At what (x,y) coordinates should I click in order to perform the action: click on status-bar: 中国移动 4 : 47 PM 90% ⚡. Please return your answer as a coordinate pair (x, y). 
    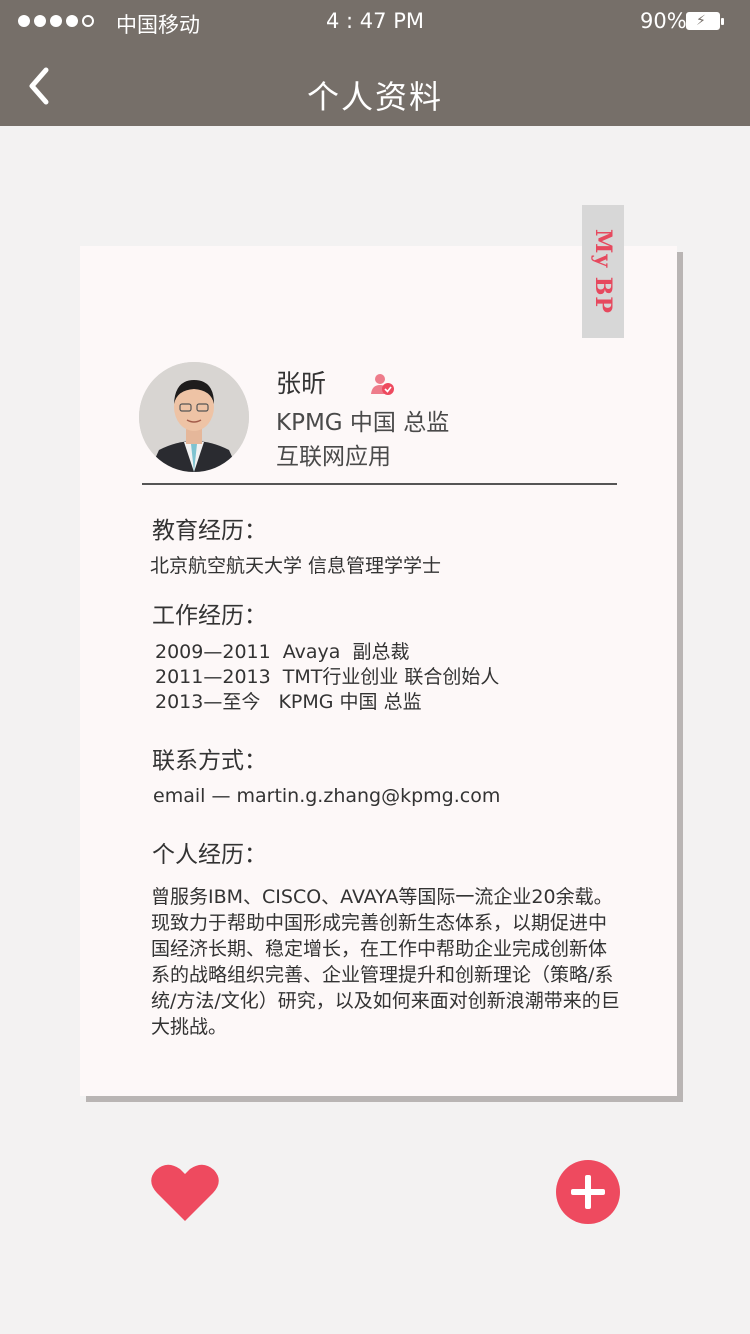
    Looking at the image, I should click on (375, 22).